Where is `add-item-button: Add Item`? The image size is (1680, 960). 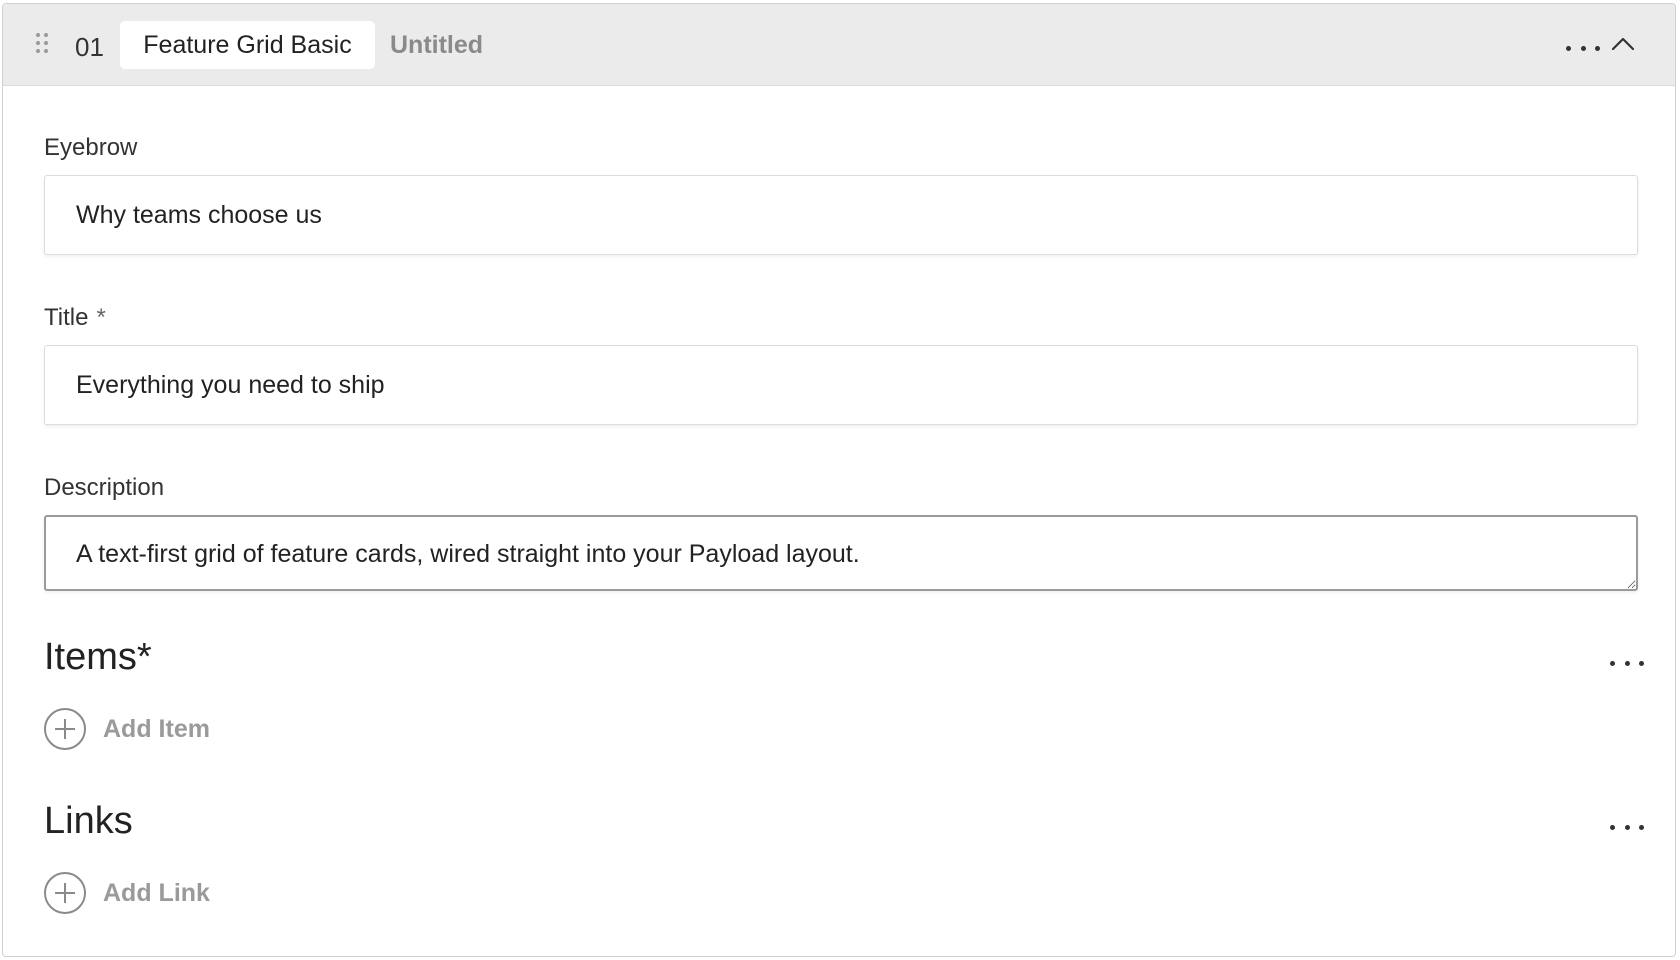 add-item-button: Add Item is located at coordinates (127, 729).